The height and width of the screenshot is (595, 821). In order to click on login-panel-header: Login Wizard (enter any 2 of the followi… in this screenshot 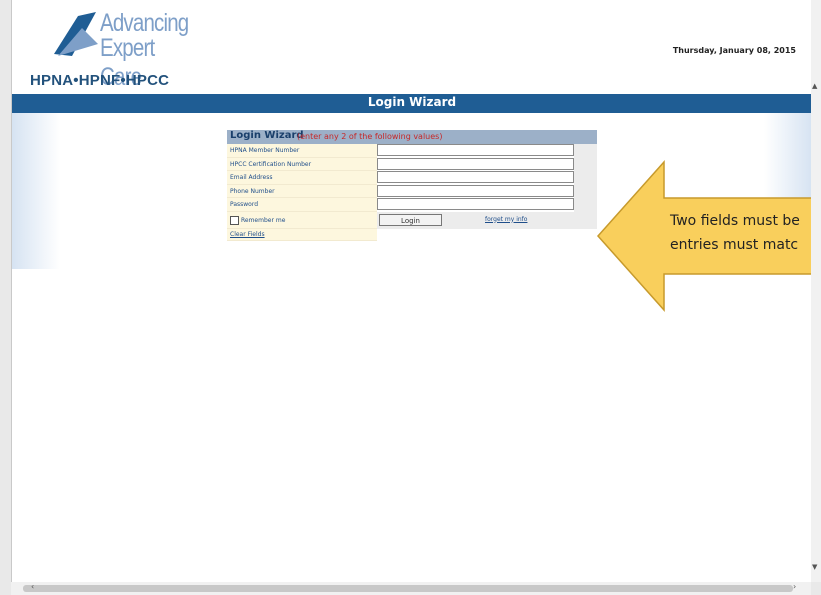, I will do `click(412, 137)`.